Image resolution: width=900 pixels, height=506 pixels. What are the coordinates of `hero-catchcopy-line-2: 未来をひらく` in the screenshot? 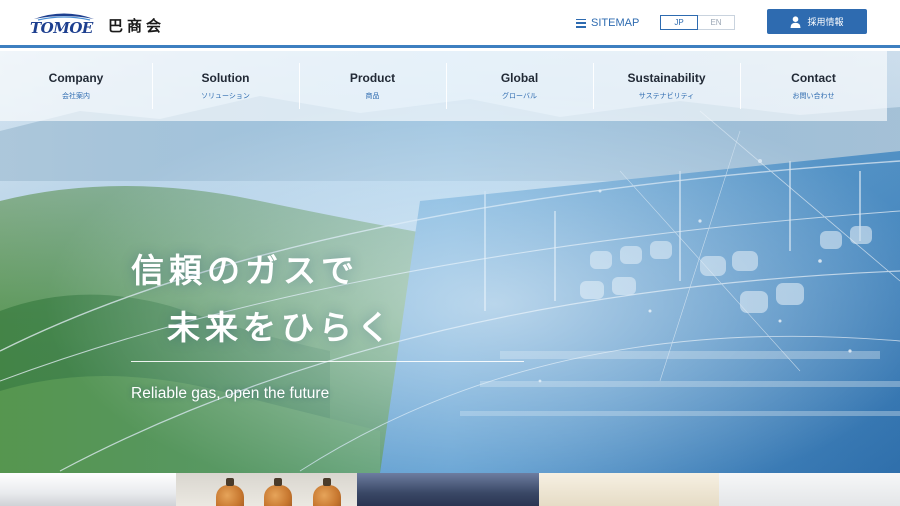 It's located at (281, 327).